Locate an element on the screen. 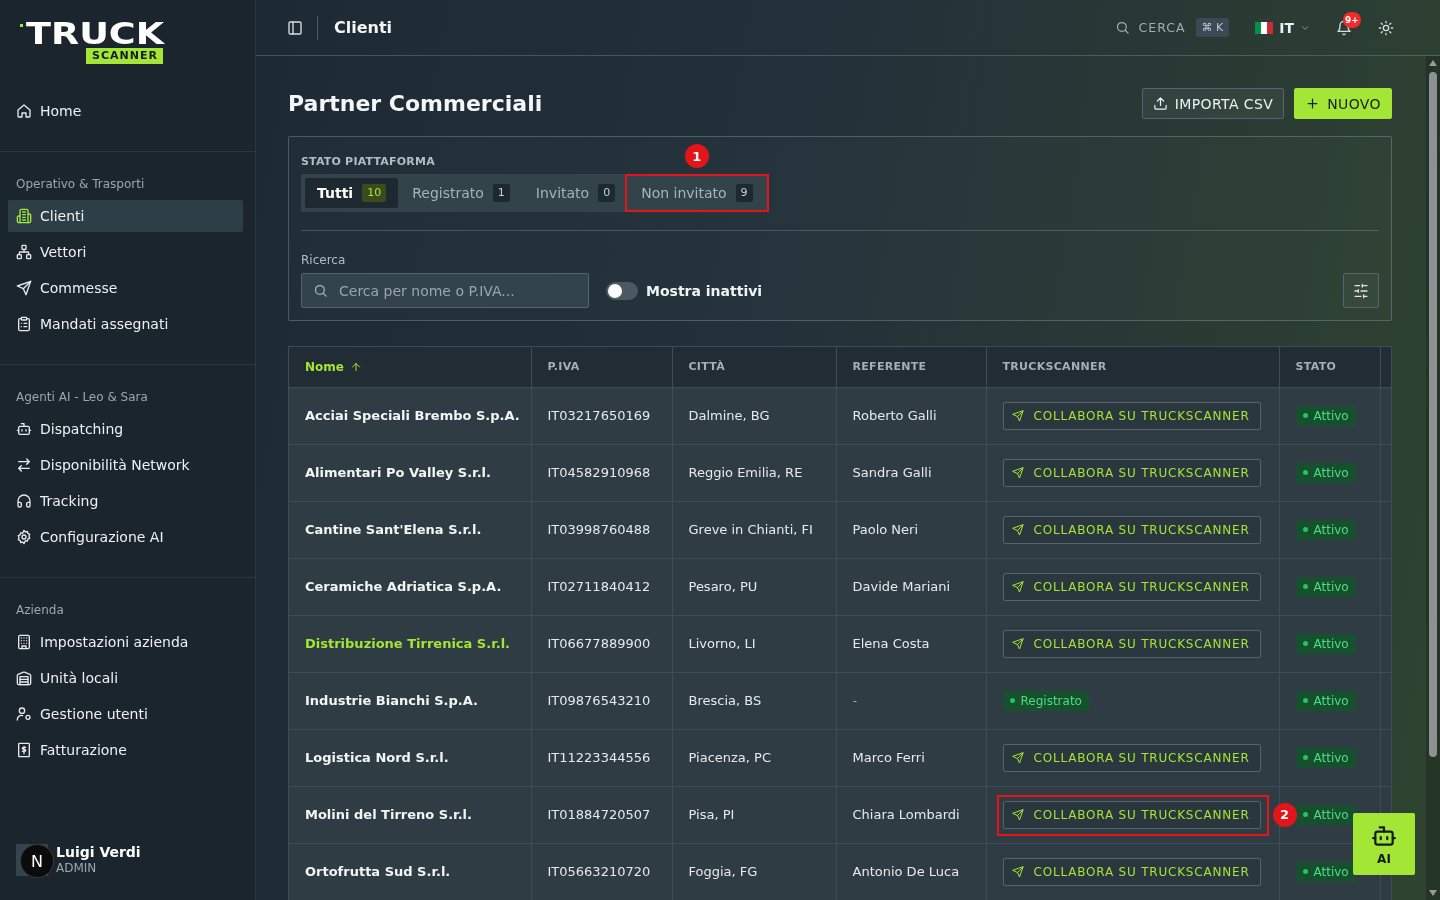 This screenshot has width=1440, height=900. sidebar-item: Mandati assegnati is located at coordinates (125, 324).